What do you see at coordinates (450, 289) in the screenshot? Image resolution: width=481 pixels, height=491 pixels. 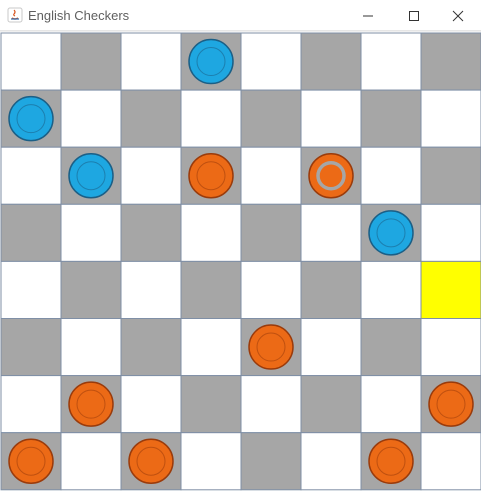 I see `board-square-highlighted` at bounding box center [450, 289].